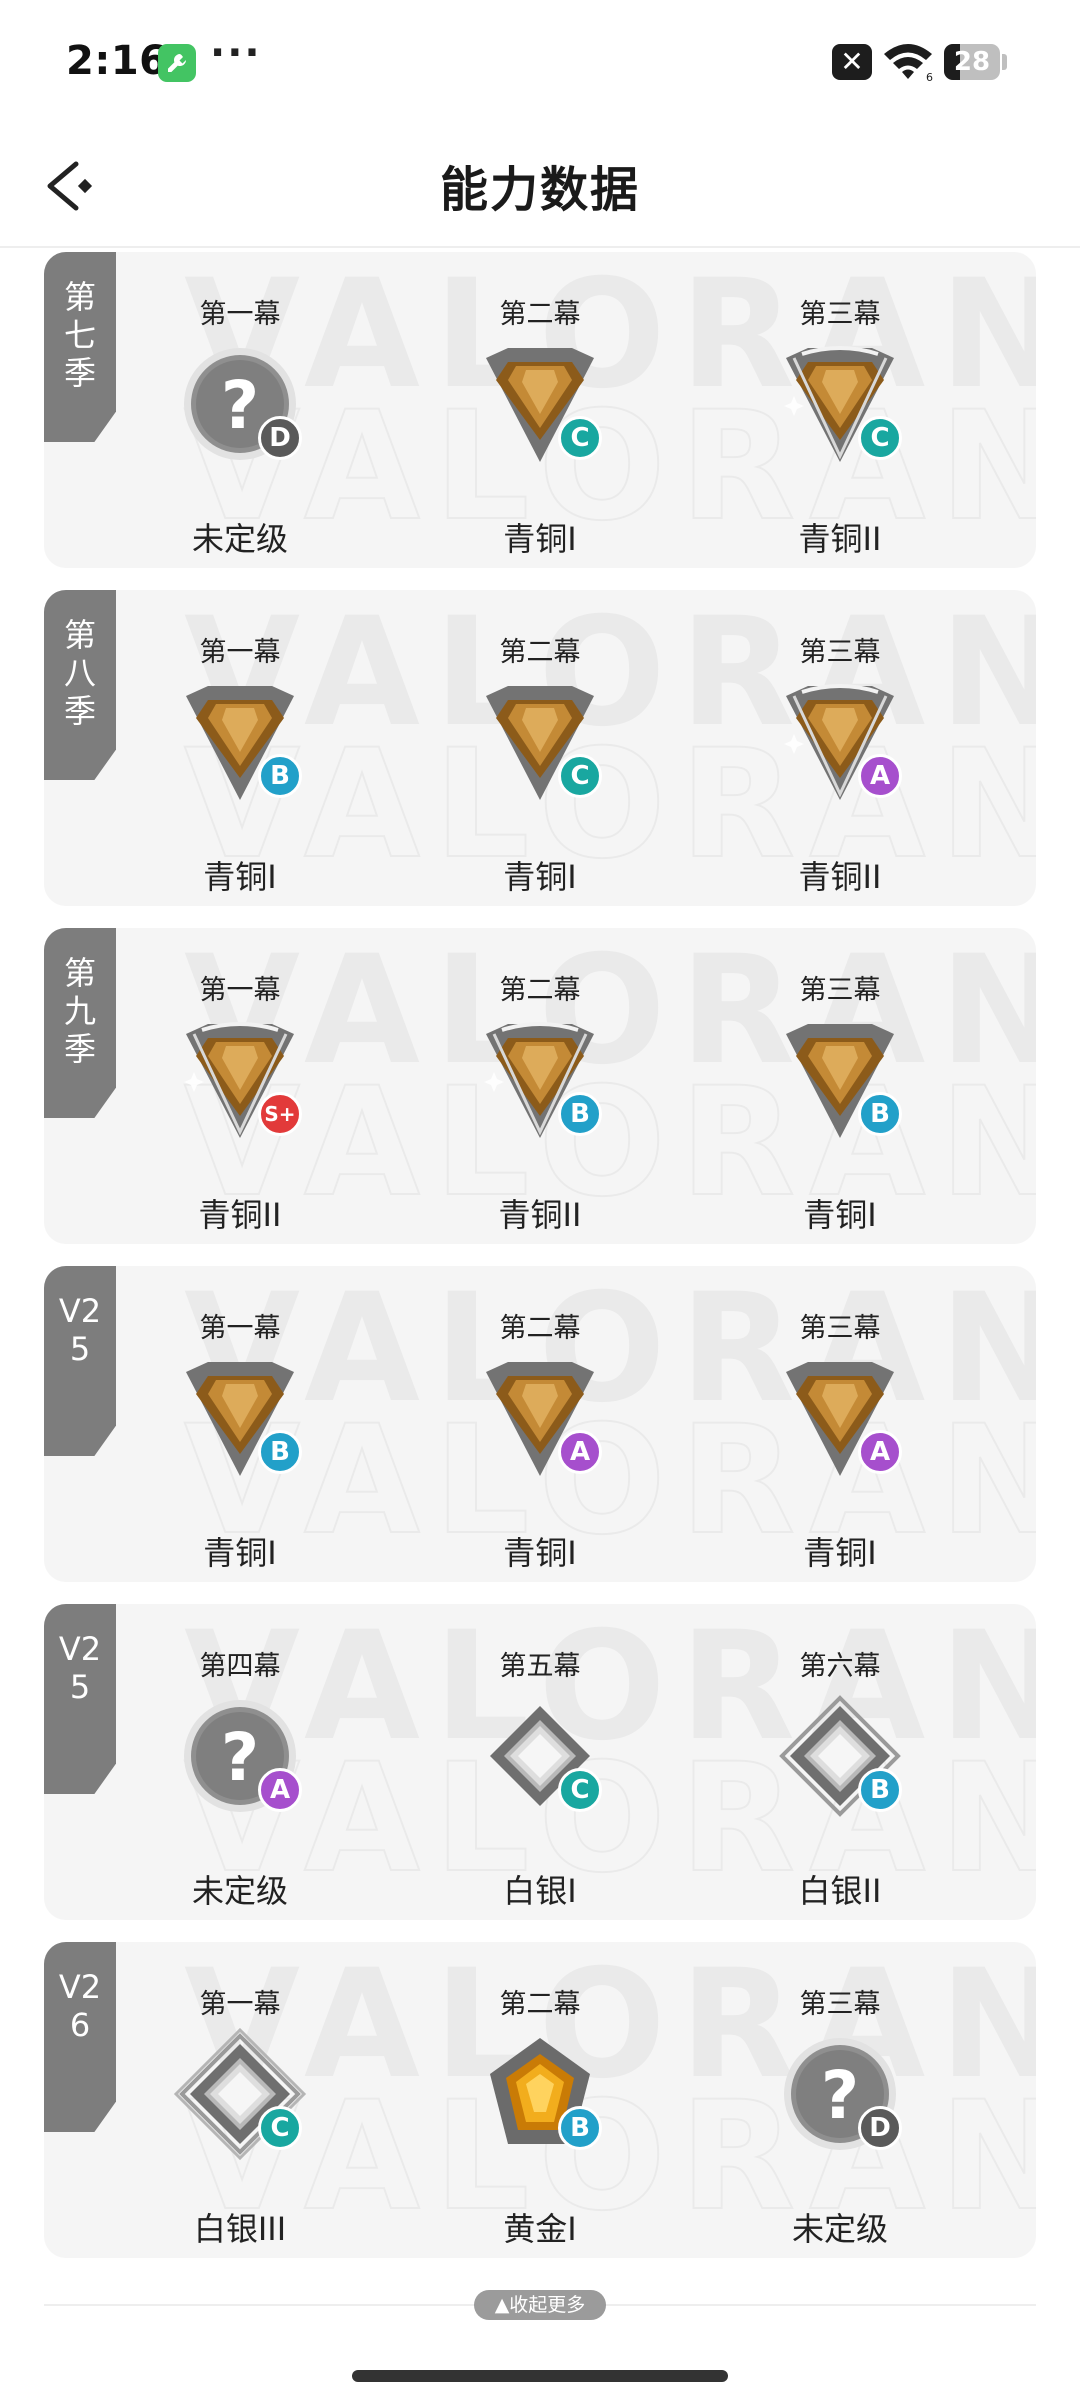  What do you see at coordinates (240, 2229) in the screenshot?
I see `rank-label: 白银III` at bounding box center [240, 2229].